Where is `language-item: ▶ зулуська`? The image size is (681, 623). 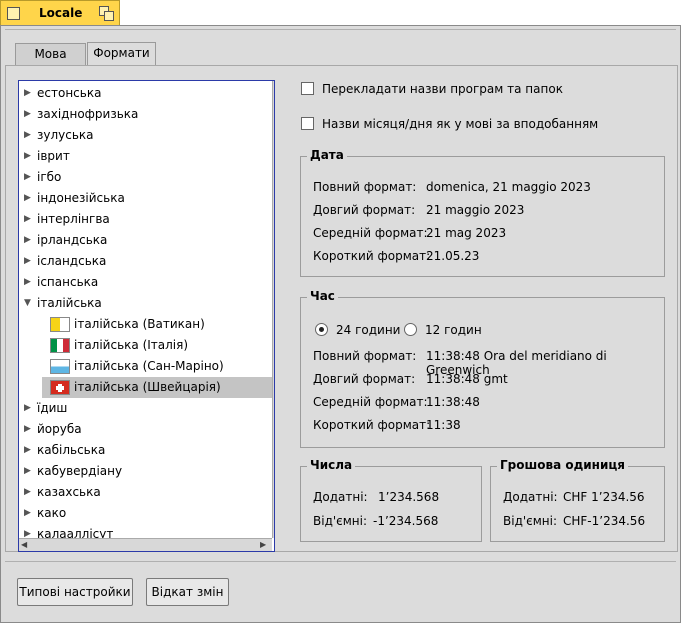
language-item: ▶ зулуська is located at coordinates (145, 135).